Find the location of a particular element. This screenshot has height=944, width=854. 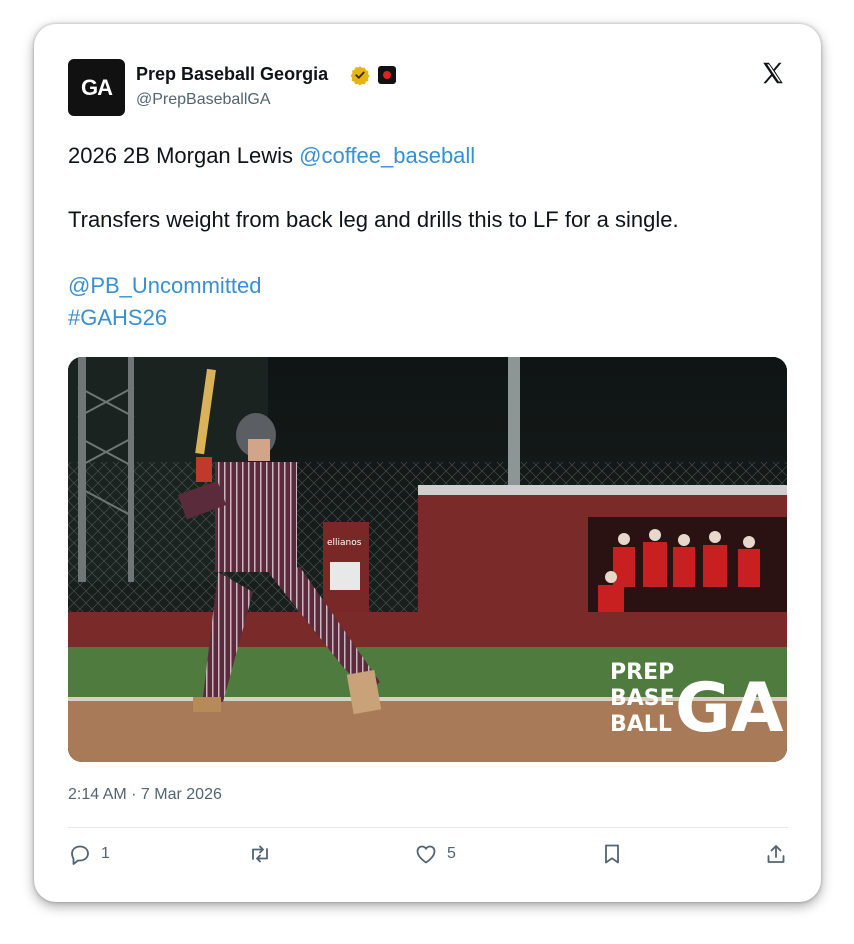

reply-count: 1 is located at coordinates (105, 853).